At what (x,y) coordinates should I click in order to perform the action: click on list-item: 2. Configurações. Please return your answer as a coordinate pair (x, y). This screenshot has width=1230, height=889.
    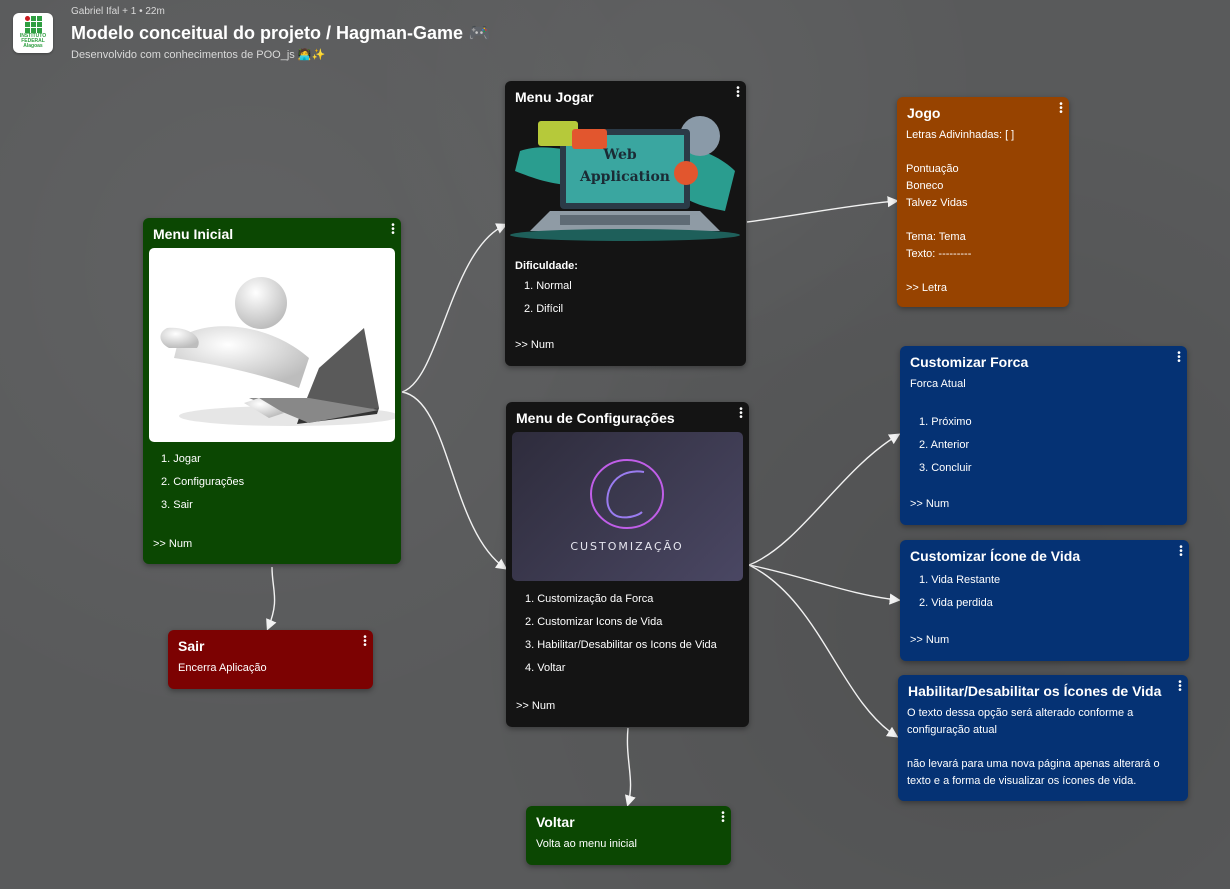
    Looking at the image, I should click on (202, 487).